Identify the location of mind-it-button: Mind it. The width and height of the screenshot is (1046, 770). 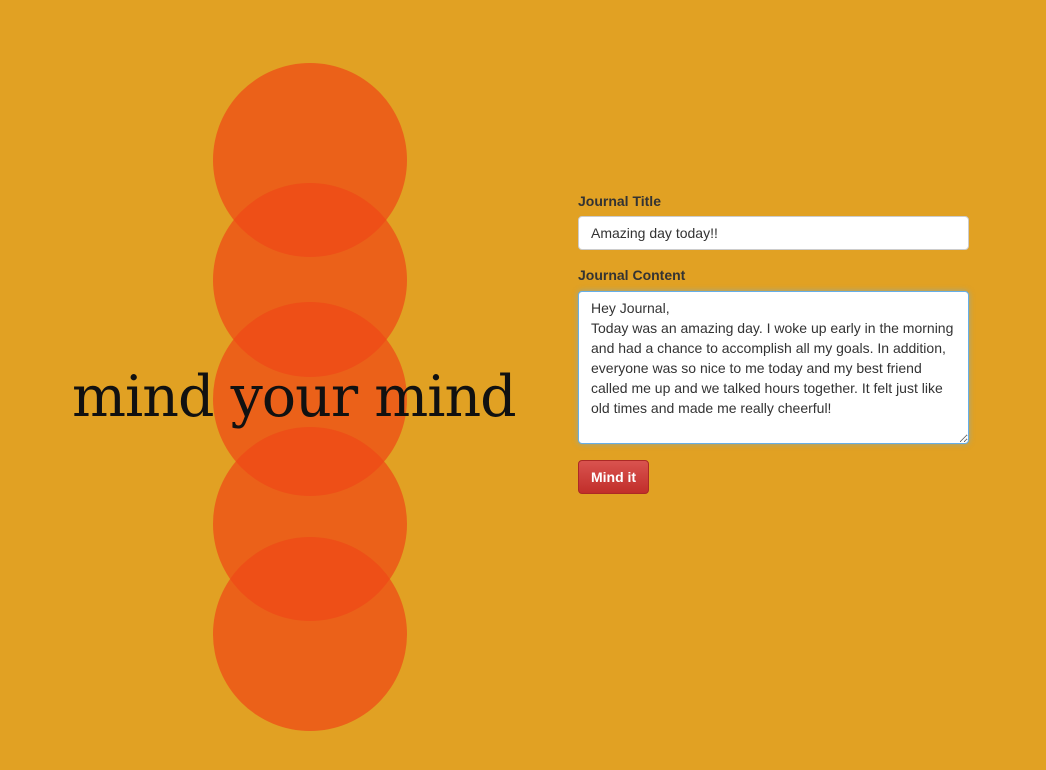
(614, 477).